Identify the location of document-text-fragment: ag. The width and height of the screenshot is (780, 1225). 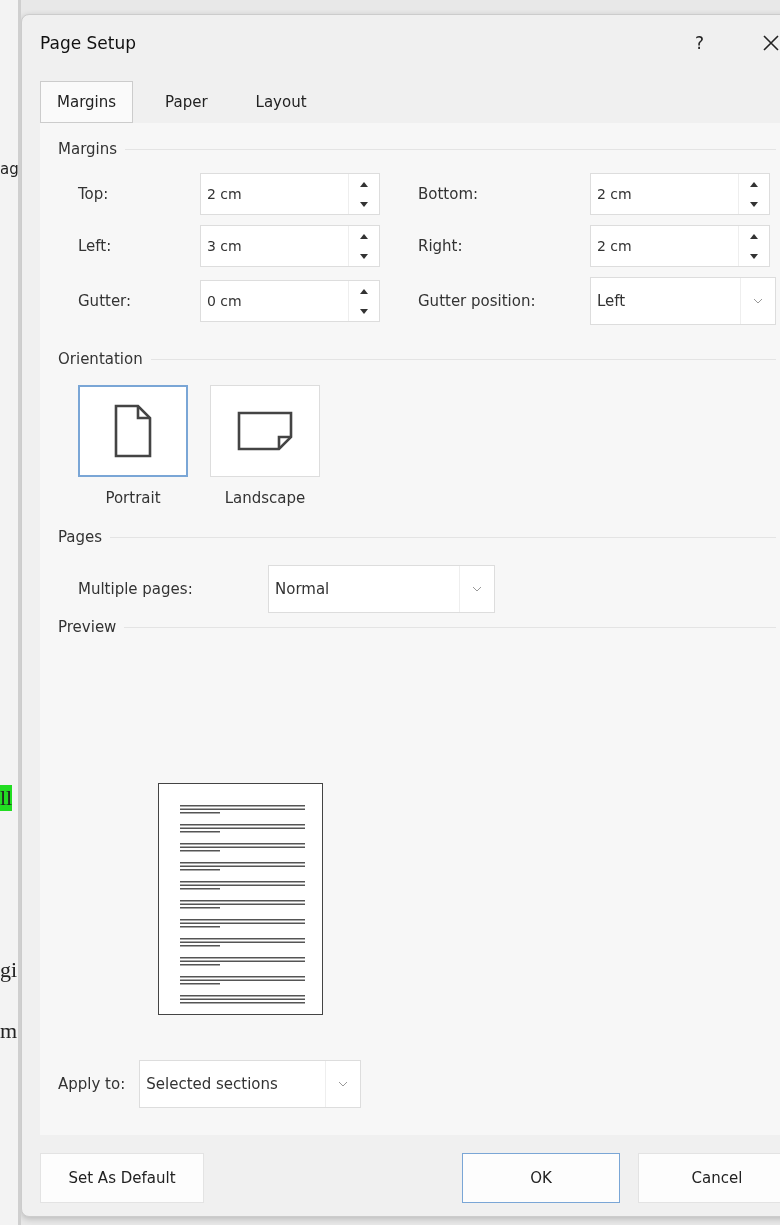
(9, 169).